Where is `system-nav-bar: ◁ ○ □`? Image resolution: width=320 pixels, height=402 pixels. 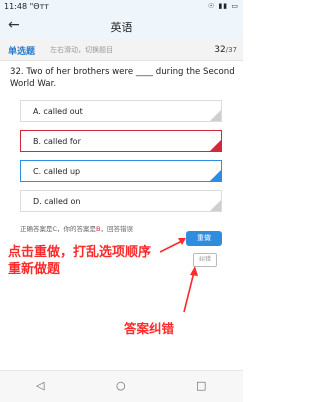
system-nav-bar: ◁ ○ □ is located at coordinates (121, 386).